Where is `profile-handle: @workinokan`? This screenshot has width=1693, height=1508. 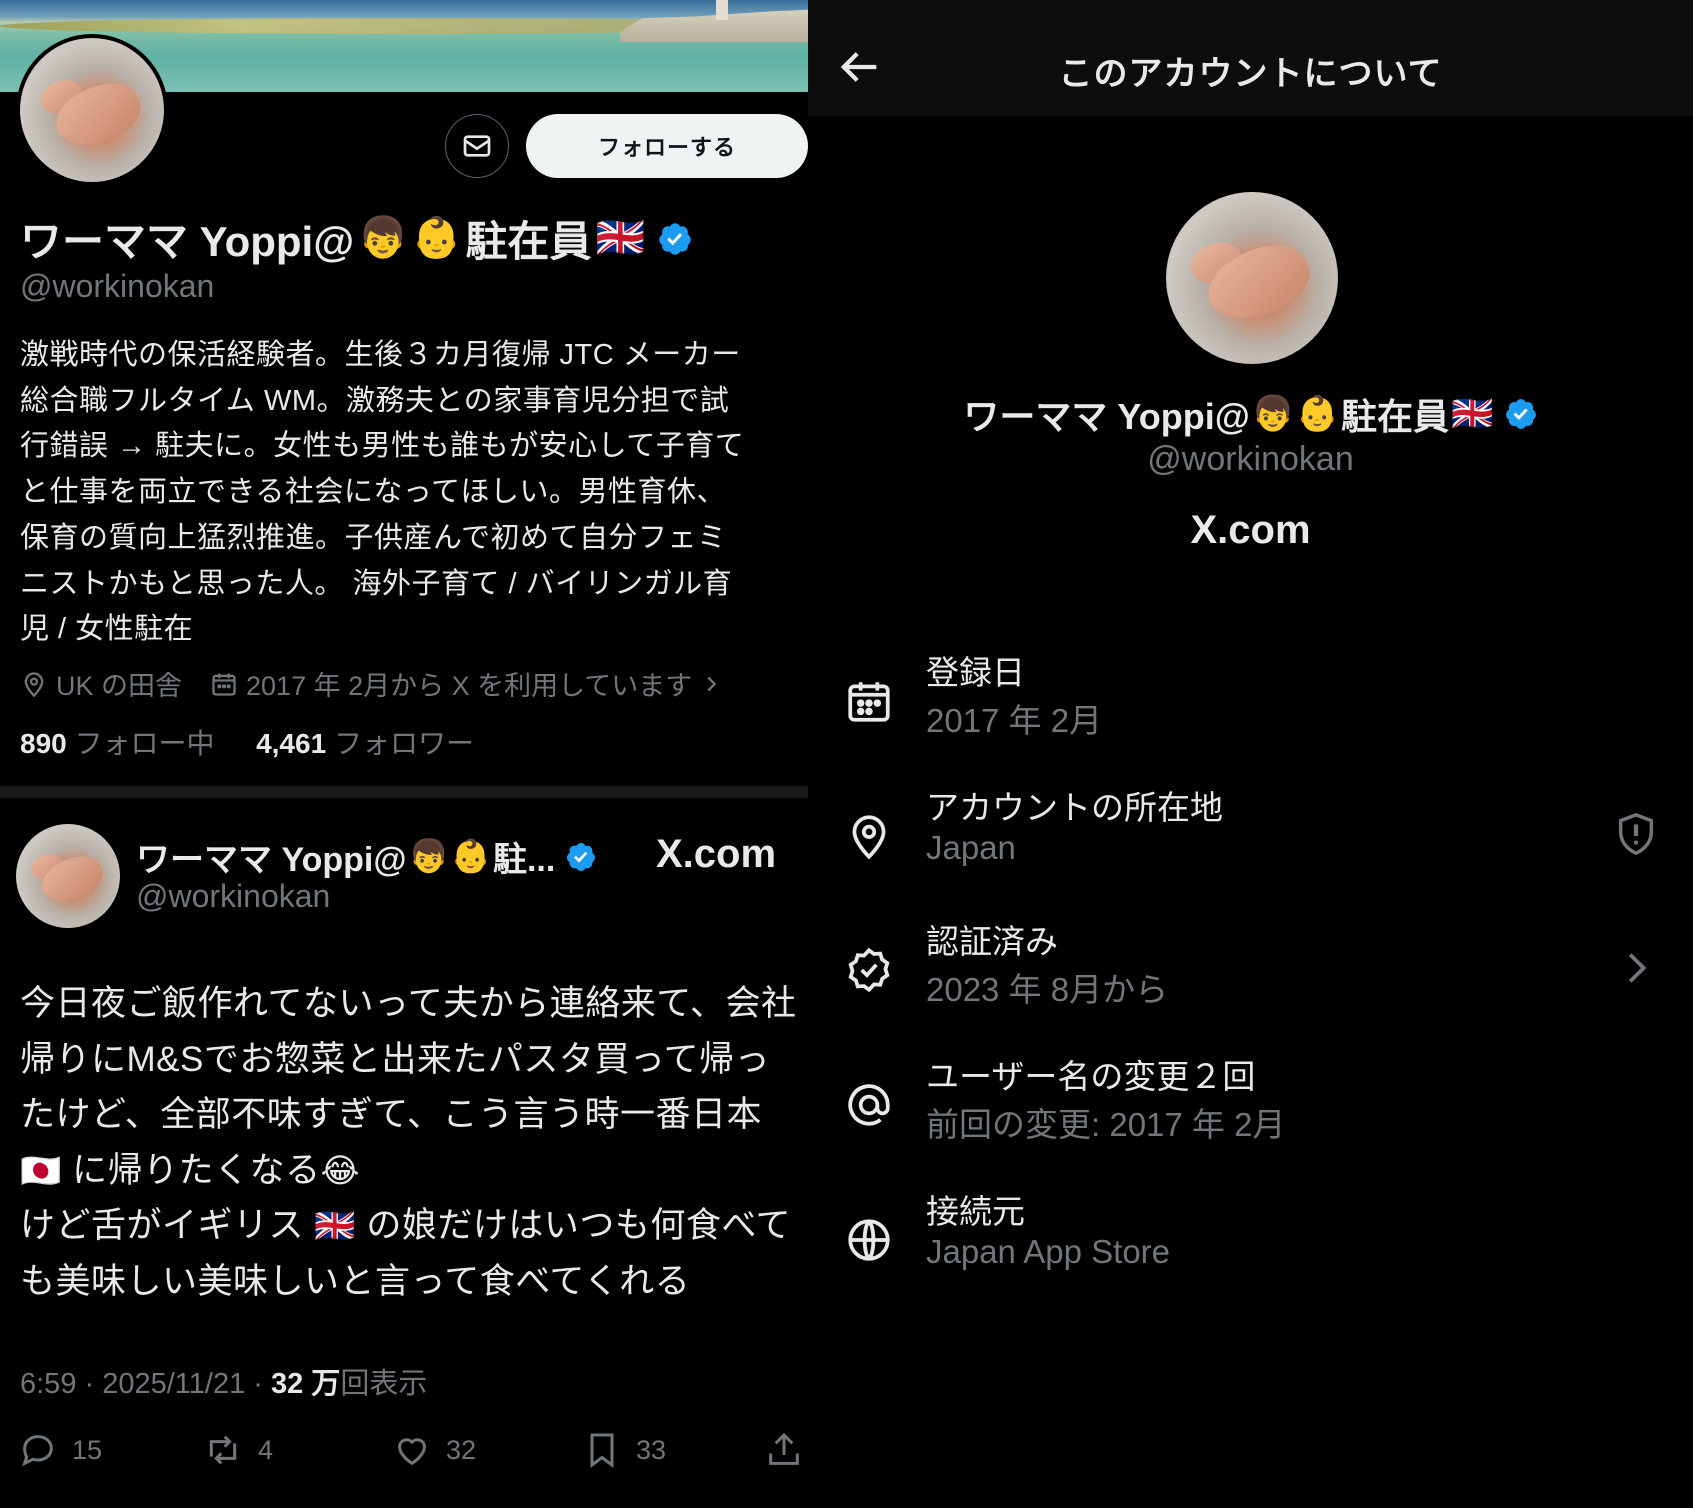 profile-handle: @workinokan is located at coordinates (117, 286).